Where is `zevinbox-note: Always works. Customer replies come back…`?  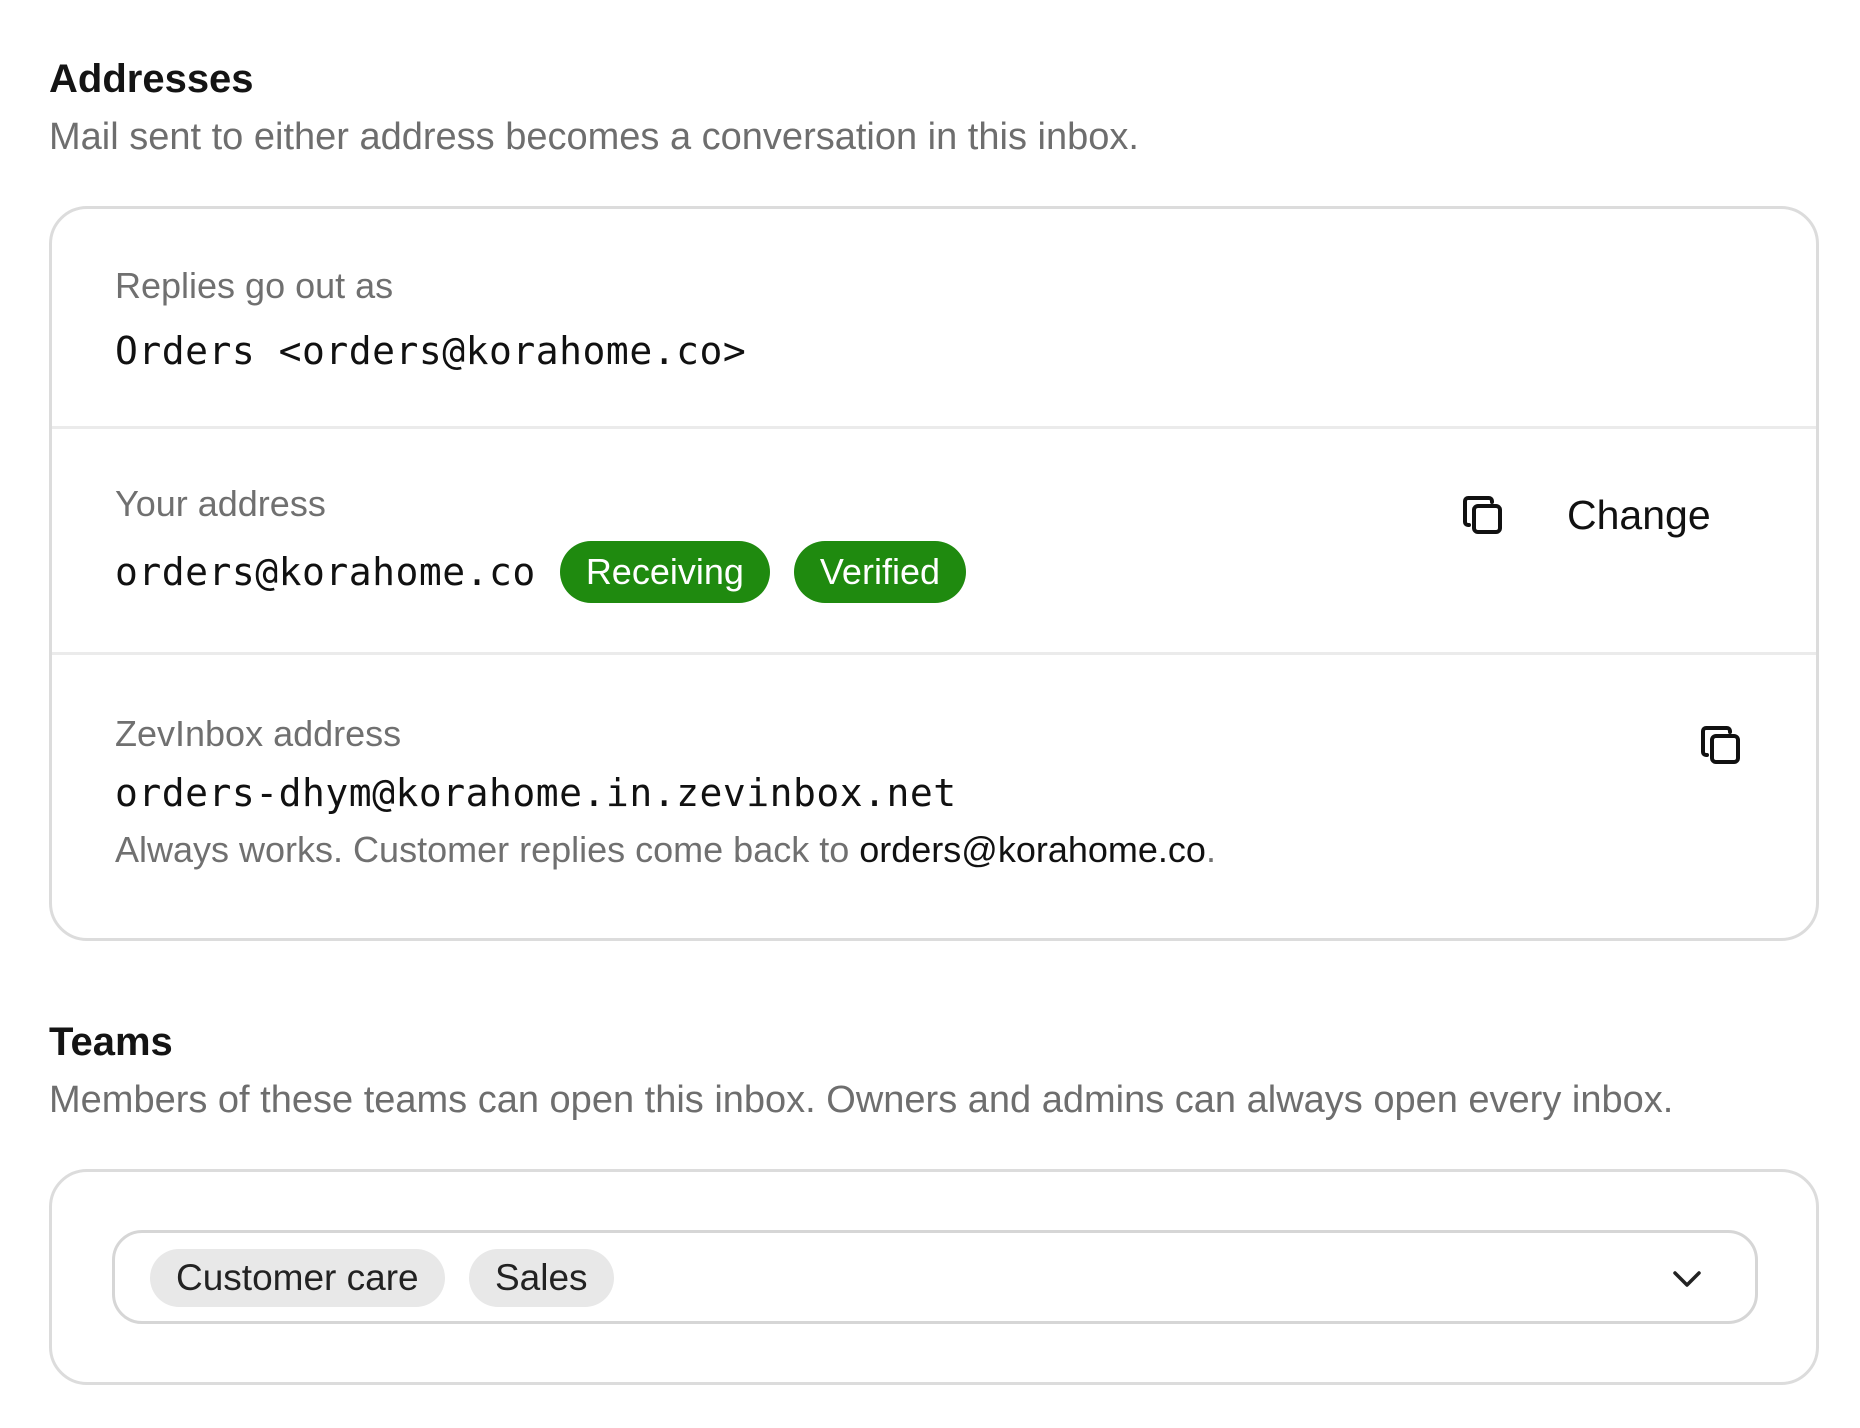 zevinbox-note: Always works. Customer replies come back… is located at coordinates (965, 850).